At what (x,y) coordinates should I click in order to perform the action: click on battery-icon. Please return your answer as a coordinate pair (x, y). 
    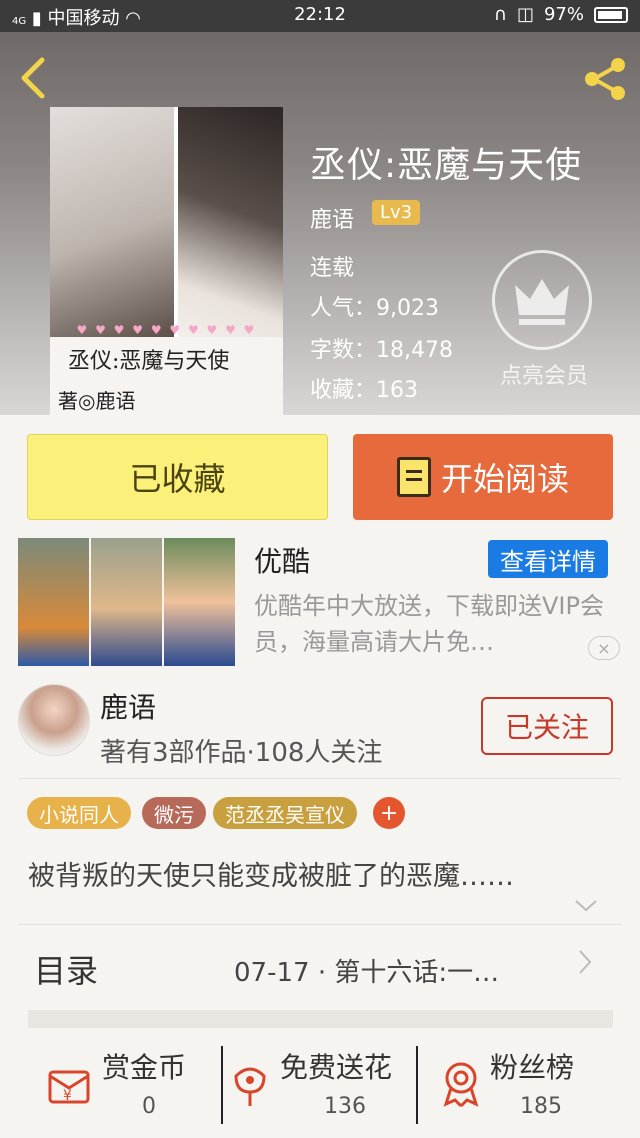
    Looking at the image, I should click on (611, 14).